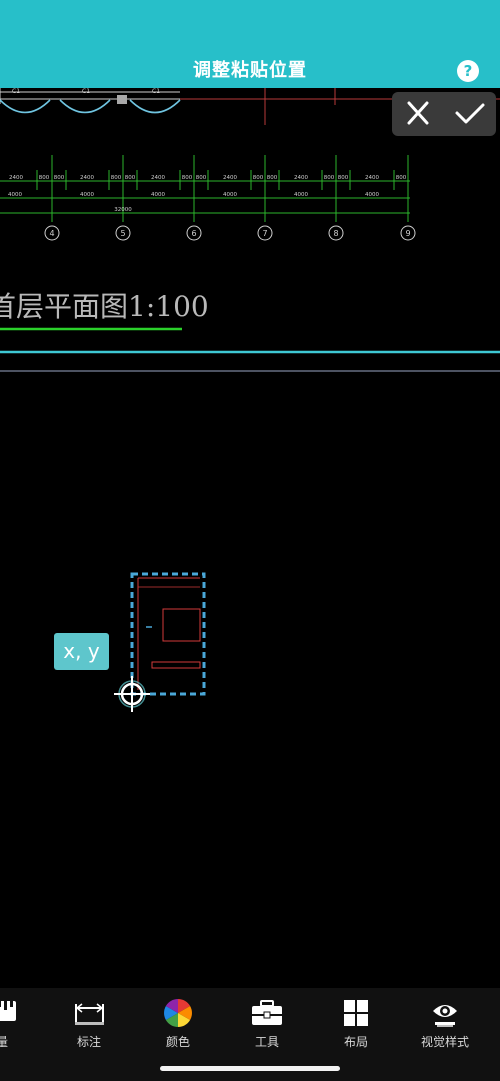  What do you see at coordinates (89, 1014) in the screenshot?
I see `dimension-icon` at bounding box center [89, 1014].